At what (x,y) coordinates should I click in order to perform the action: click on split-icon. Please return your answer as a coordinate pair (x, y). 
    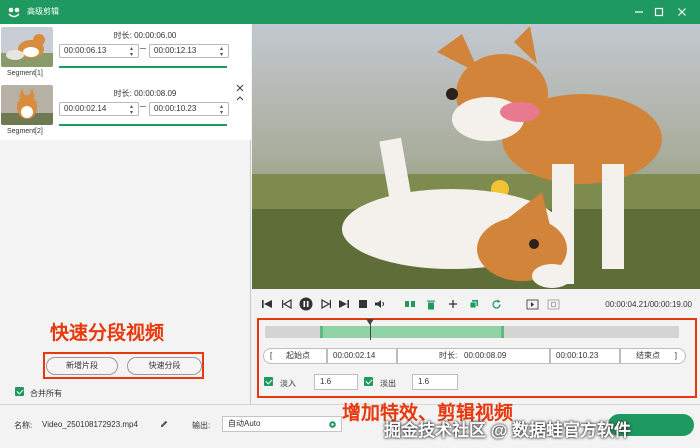
    Looking at the image, I should click on (410, 304).